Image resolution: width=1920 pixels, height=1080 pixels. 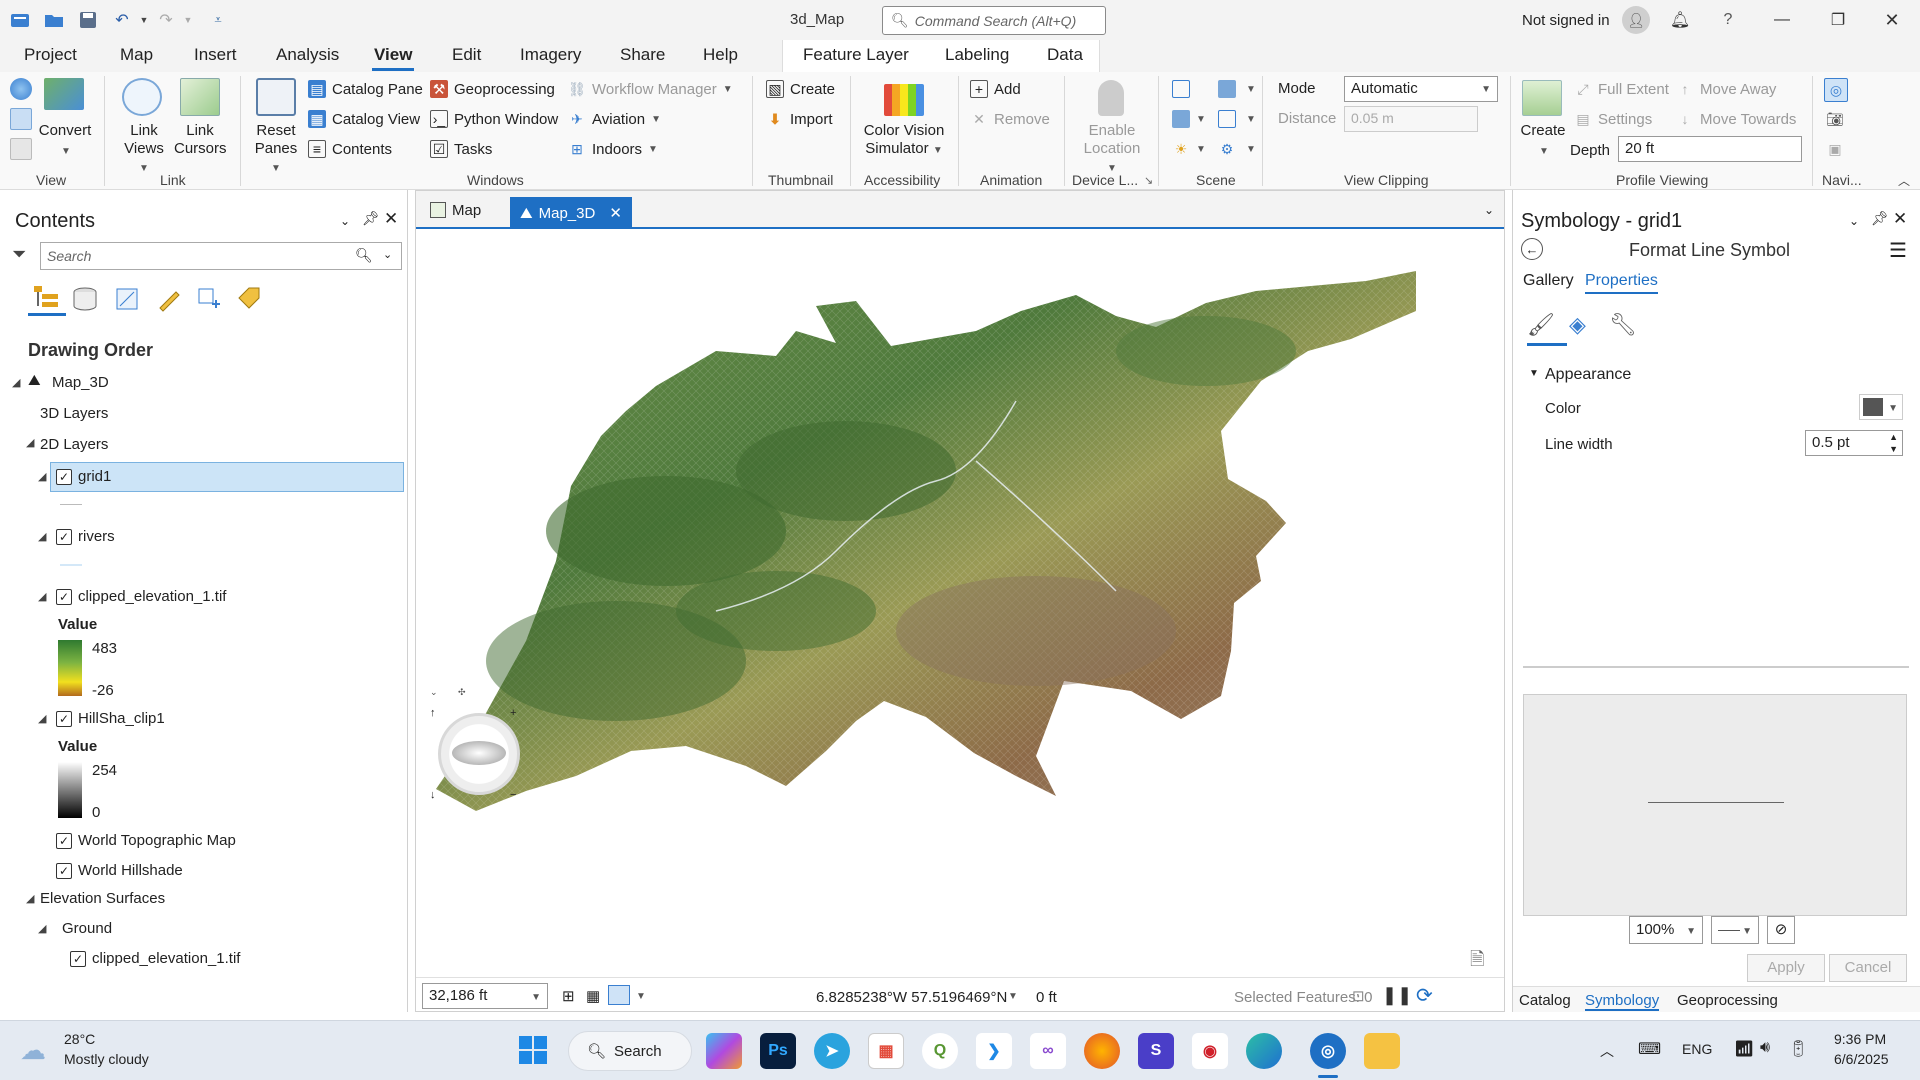 What do you see at coordinates (70, 790) in the screenshot?
I see `hillshade-gray-ramp` at bounding box center [70, 790].